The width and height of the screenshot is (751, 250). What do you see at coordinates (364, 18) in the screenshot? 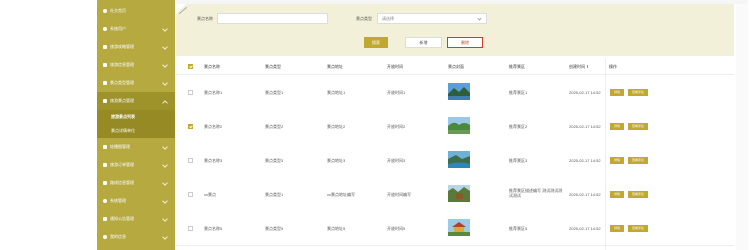
I see `type-label: 景点类型` at bounding box center [364, 18].